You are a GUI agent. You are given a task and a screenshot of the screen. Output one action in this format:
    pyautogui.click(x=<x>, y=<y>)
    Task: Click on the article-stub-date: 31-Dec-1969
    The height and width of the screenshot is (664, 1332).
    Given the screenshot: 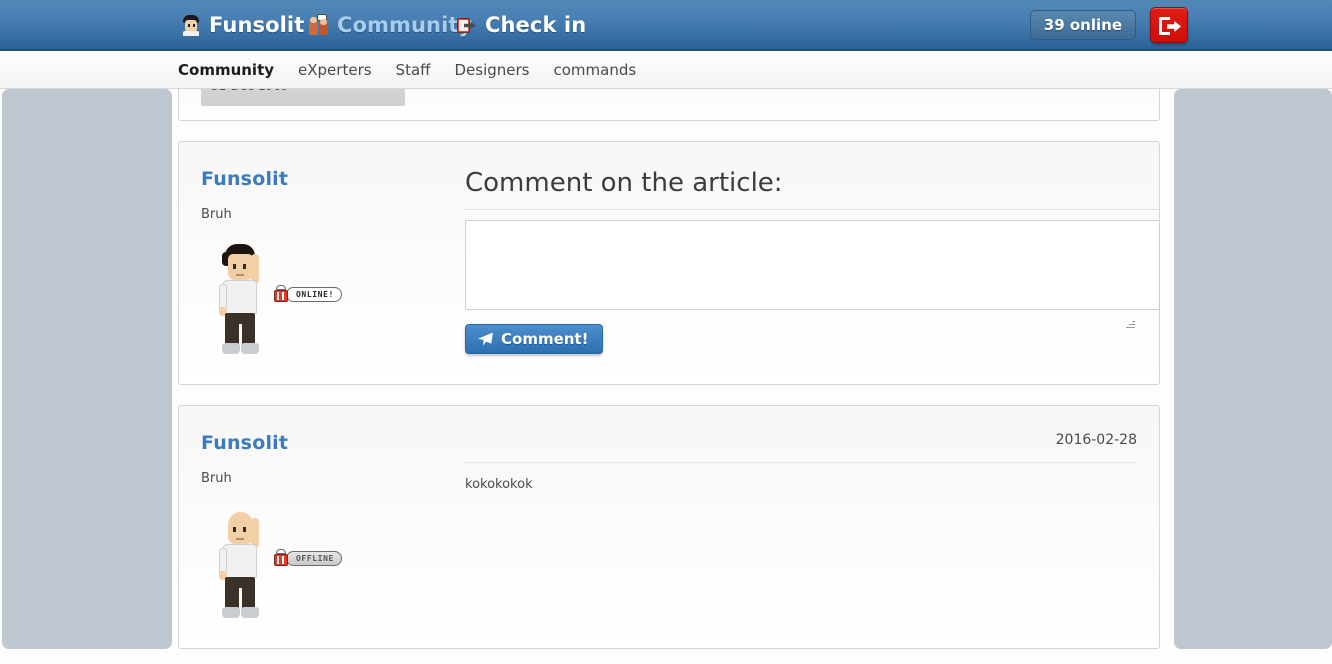 What is the action you would take?
    pyautogui.click(x=303, y=92)
    